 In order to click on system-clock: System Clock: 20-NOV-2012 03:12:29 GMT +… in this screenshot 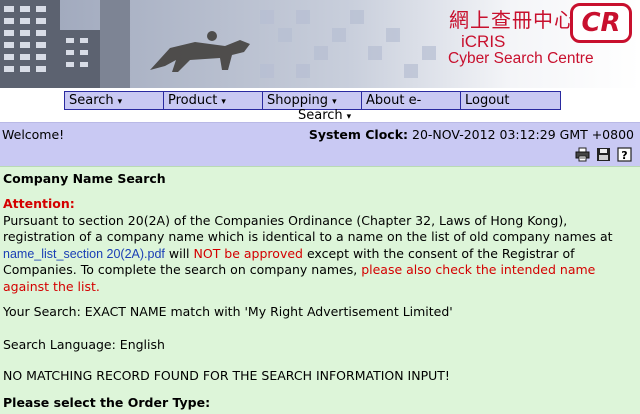, I will do `click(471, 134)`.